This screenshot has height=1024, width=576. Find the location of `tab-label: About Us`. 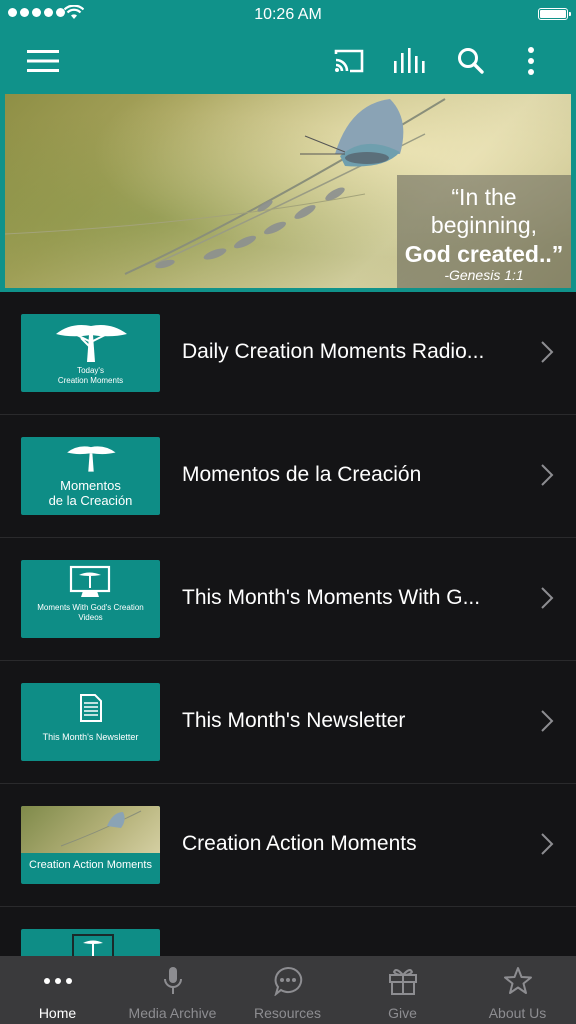

tab-label: About Us is located at coordinates (517, 1013).